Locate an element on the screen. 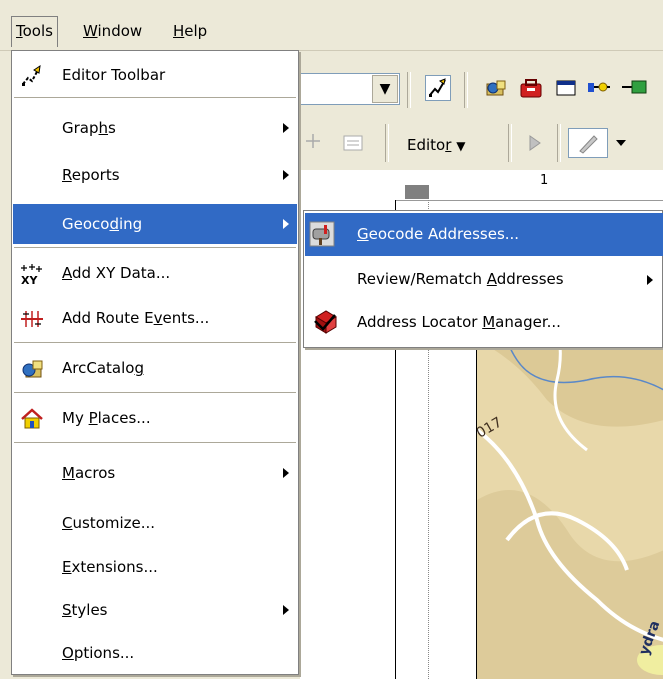 This screenshot has width=663, height=679. menu-bar: Tools Window Help is located at coordinates (331, 25).